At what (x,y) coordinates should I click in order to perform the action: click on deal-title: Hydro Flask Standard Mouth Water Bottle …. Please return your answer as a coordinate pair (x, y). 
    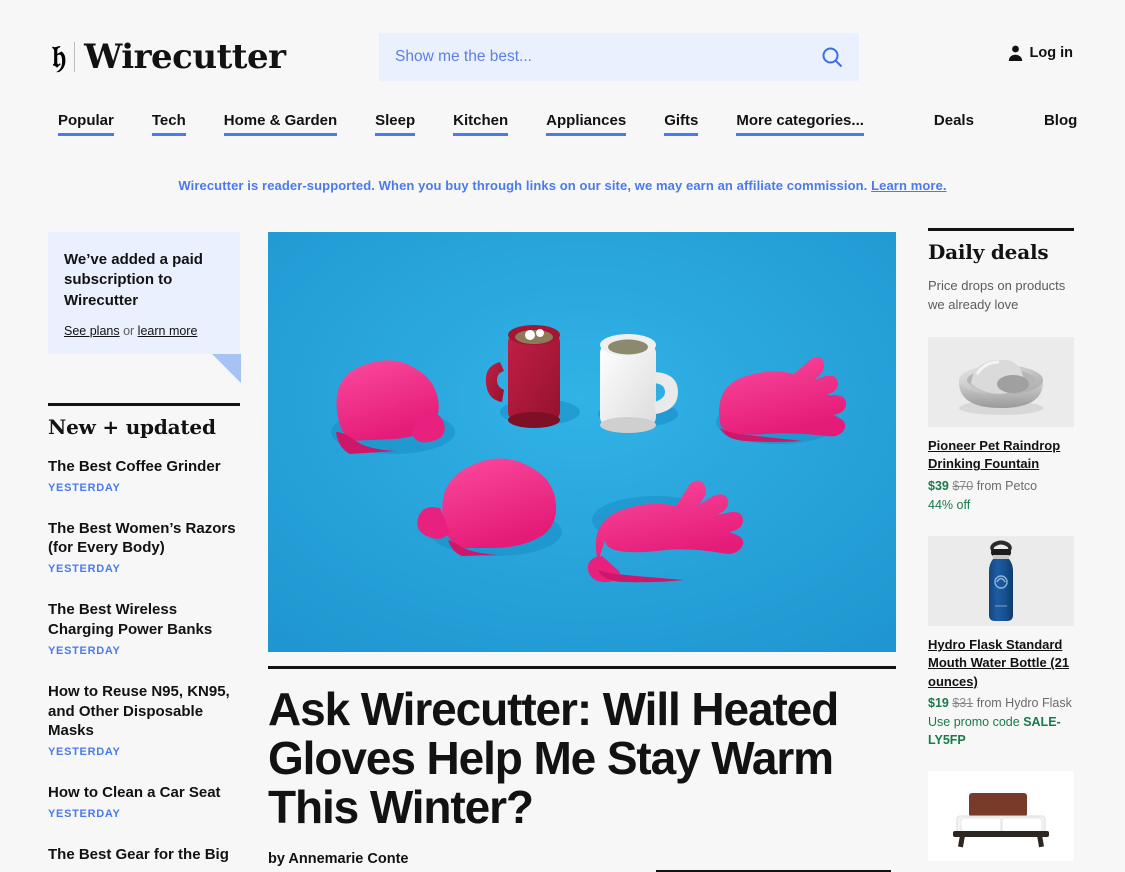
    Looking at the image, I should click on (1001, 663).